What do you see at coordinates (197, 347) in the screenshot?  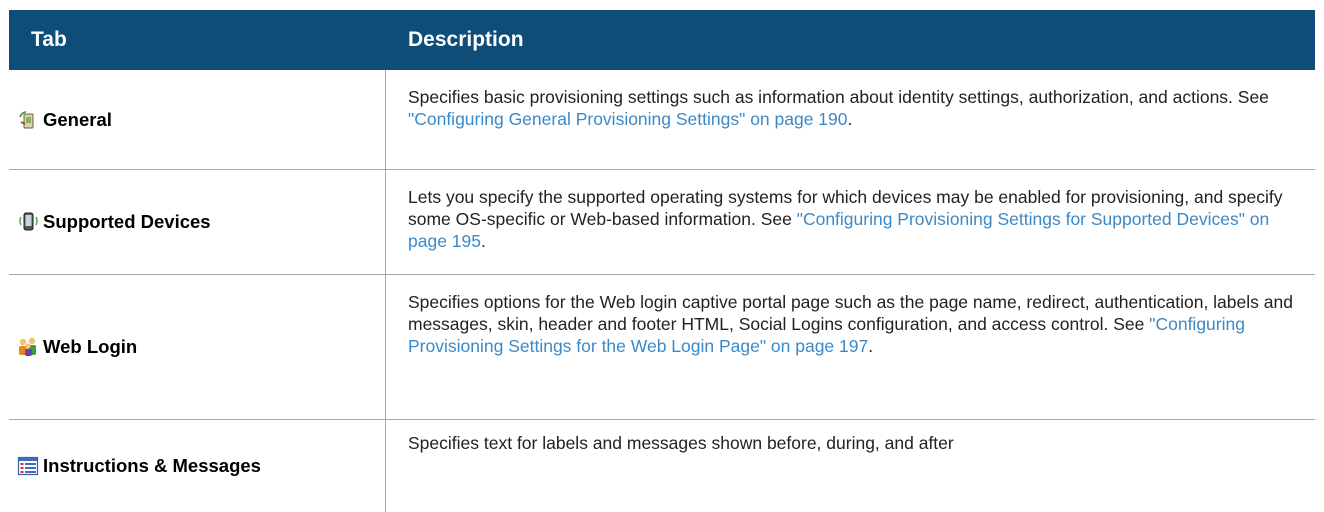 I see `tab-cell: Web Login` at bounding box center [197, 347].